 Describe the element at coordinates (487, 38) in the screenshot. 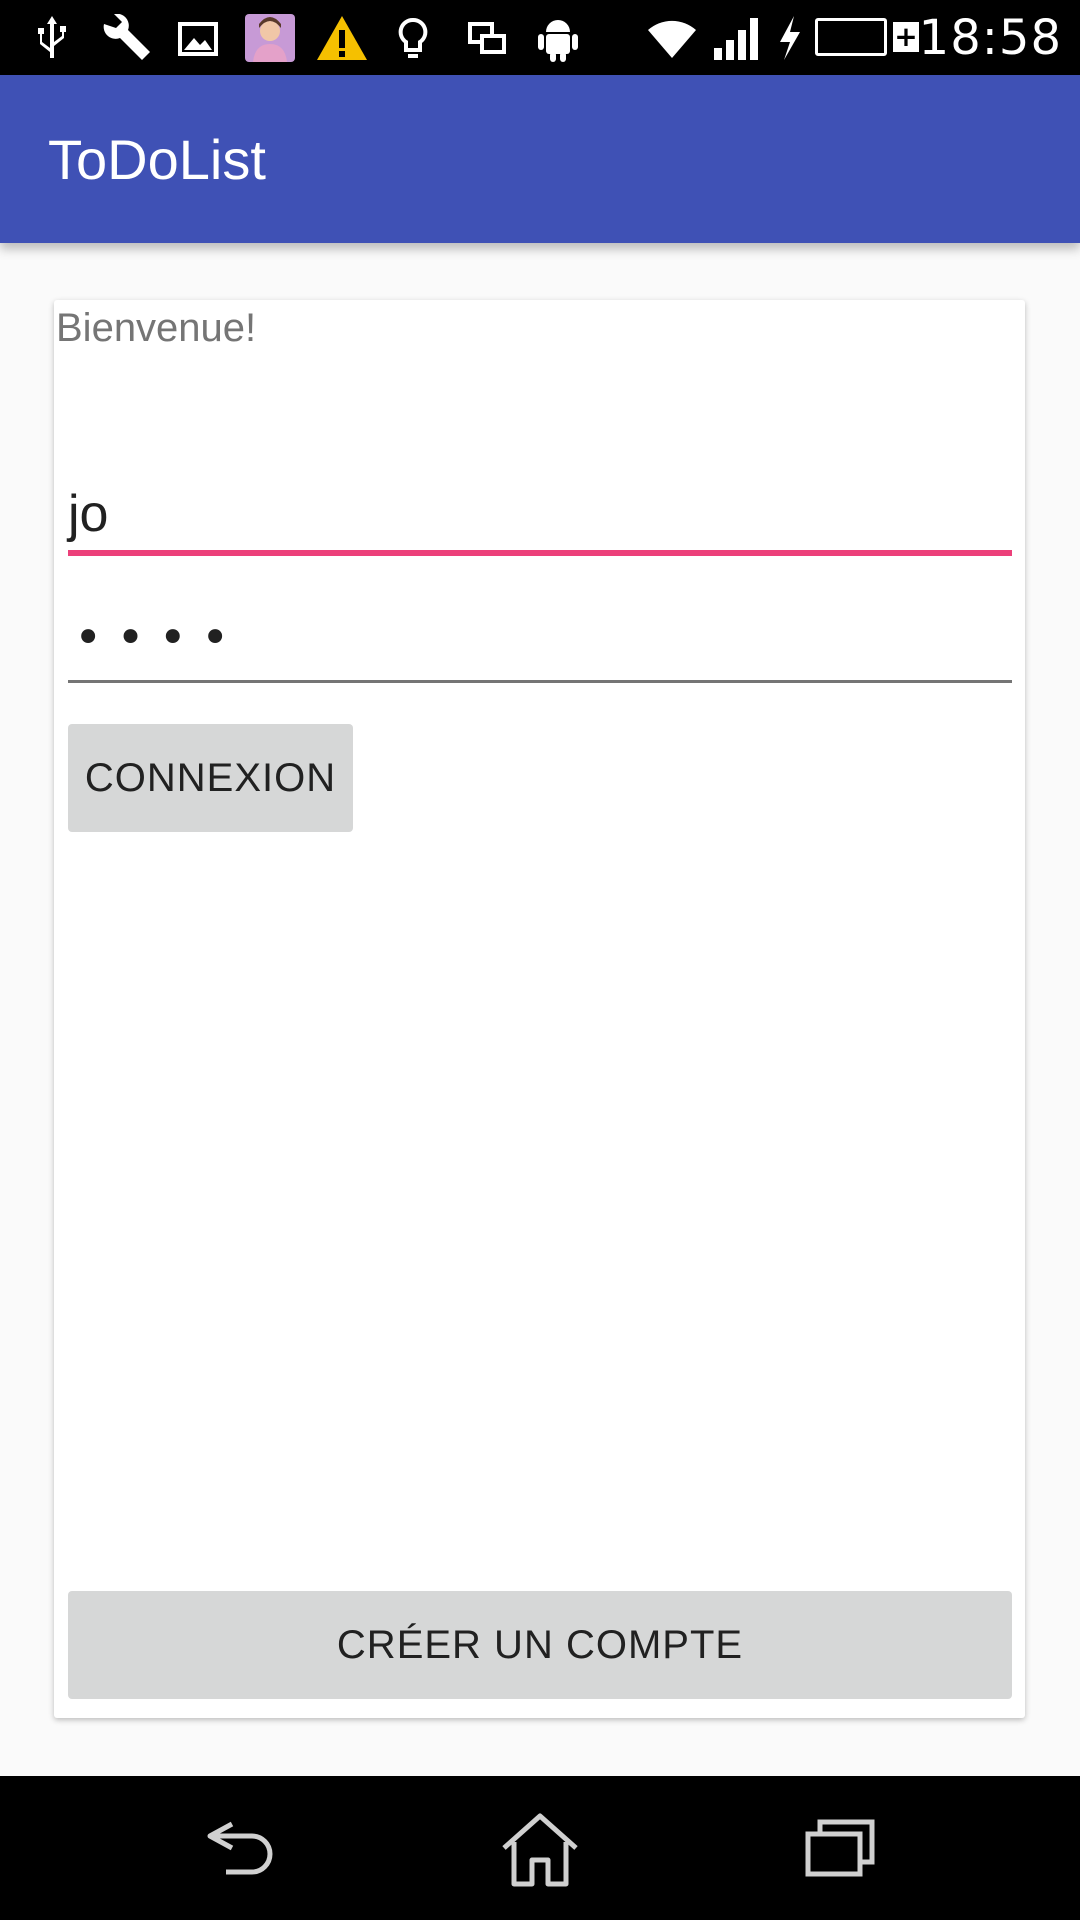

I see `screen-mirror-icon` at that location.